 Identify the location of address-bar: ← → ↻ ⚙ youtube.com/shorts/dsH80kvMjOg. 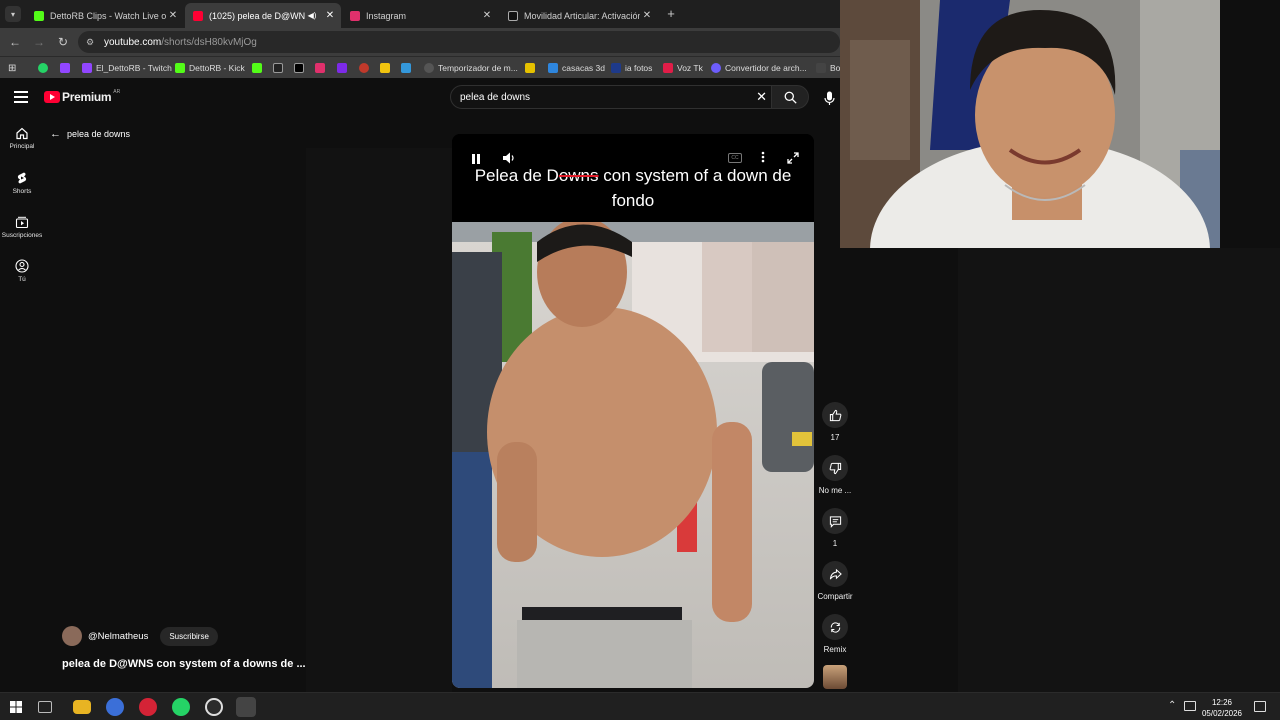
(420, 42).